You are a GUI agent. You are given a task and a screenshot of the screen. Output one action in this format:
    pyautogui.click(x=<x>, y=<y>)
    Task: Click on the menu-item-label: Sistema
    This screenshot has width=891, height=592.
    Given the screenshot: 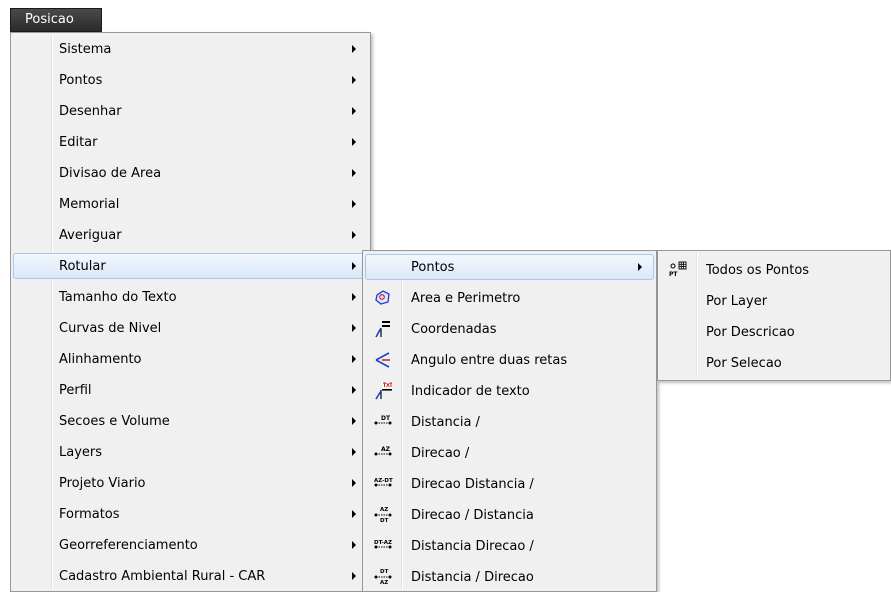 What is the action you would take?
    pyautogui.click(x=85, y=49)
    